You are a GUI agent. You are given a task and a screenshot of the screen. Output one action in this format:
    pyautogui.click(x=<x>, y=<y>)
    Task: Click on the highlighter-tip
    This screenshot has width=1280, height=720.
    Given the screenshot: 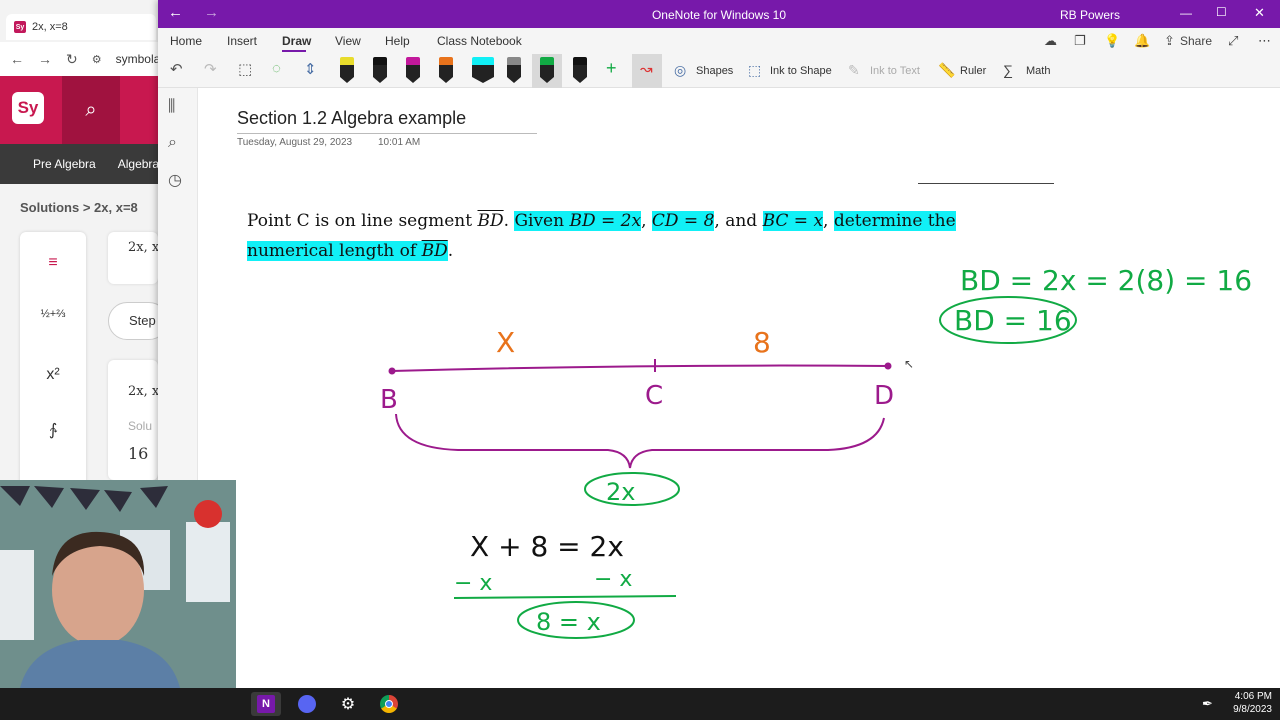 What is the action you would take?
    pyautogui.click(x=483, y=80)
    